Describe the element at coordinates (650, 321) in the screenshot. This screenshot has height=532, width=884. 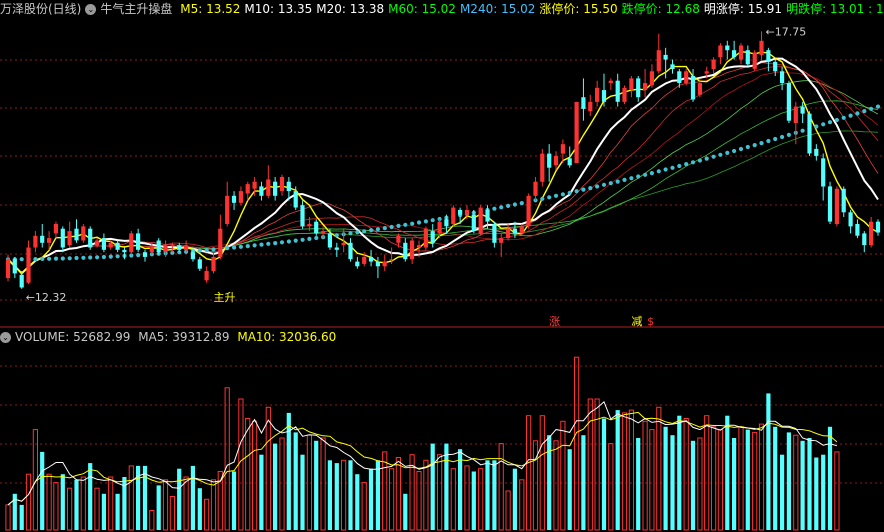
I see `signal-label: $` at that location.